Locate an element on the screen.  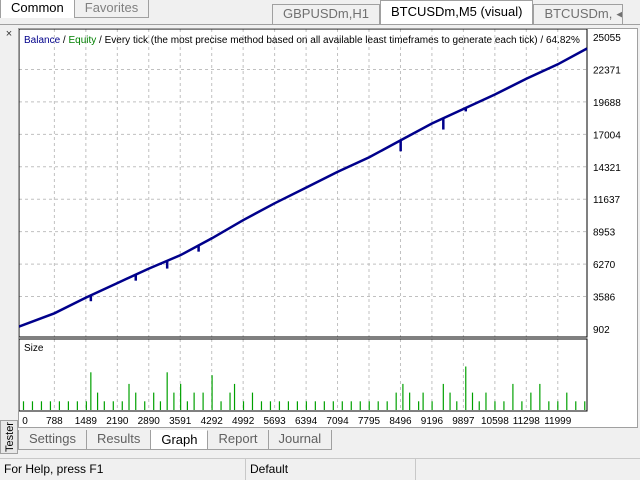
x-tick-label: 9897 is located at coordinates (463, 421).